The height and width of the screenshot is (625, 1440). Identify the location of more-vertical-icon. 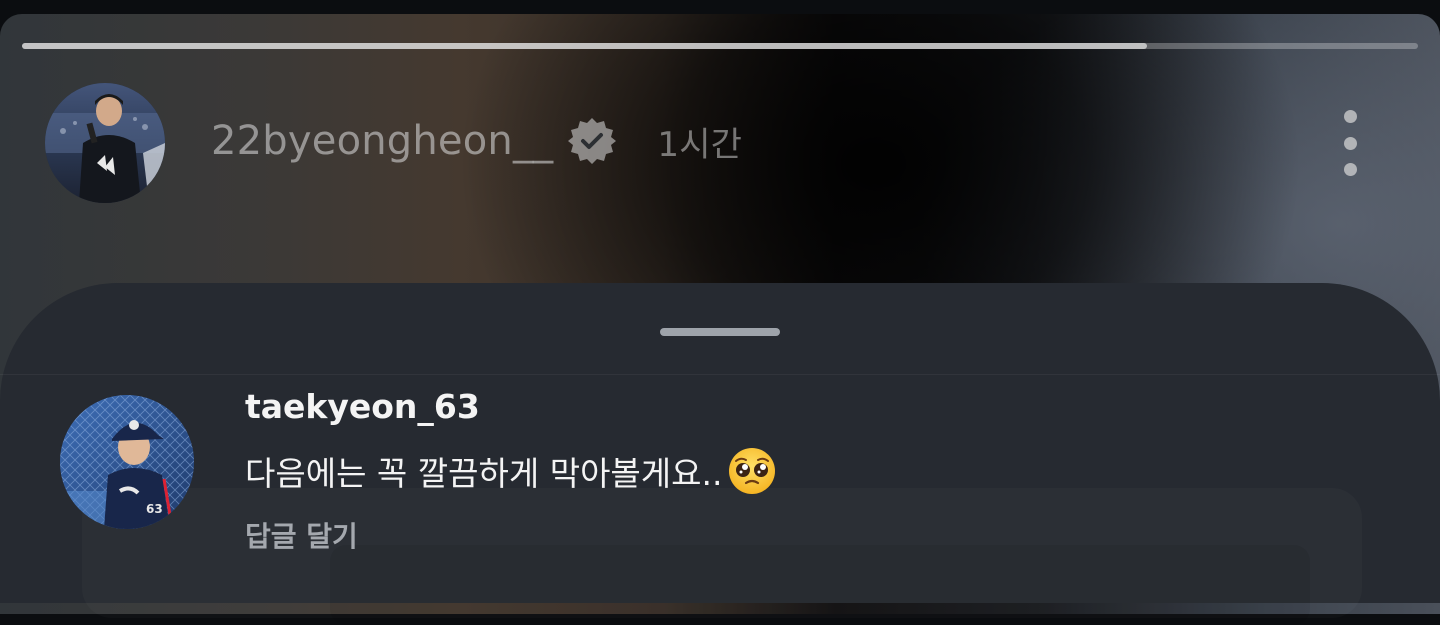
(1350, 143).